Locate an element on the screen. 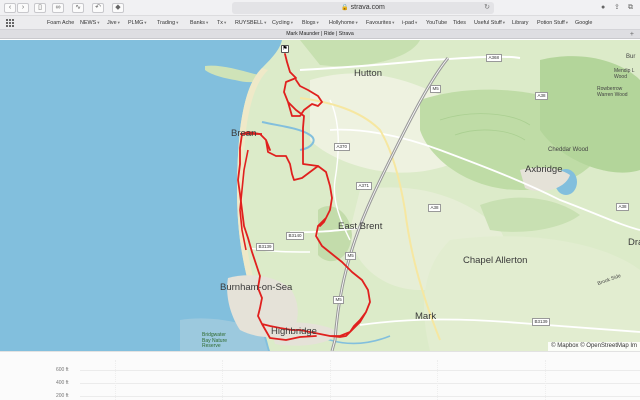 This screenshot has width=640, height=400. label-hutton: Hutton is located at coordinates (368, 73).